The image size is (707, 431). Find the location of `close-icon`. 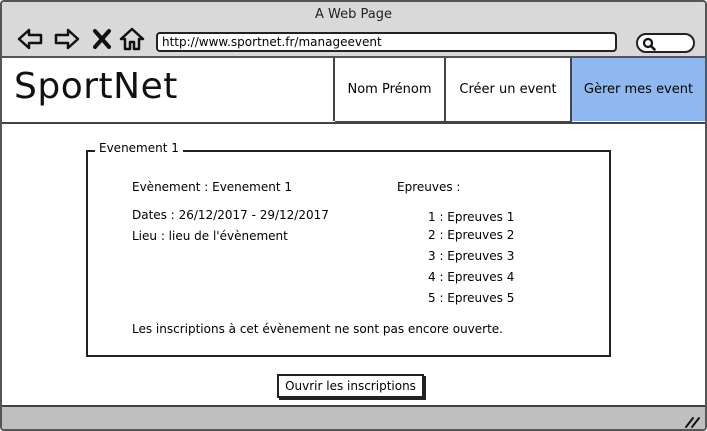

close-icon is located at coordinates (102, 39).